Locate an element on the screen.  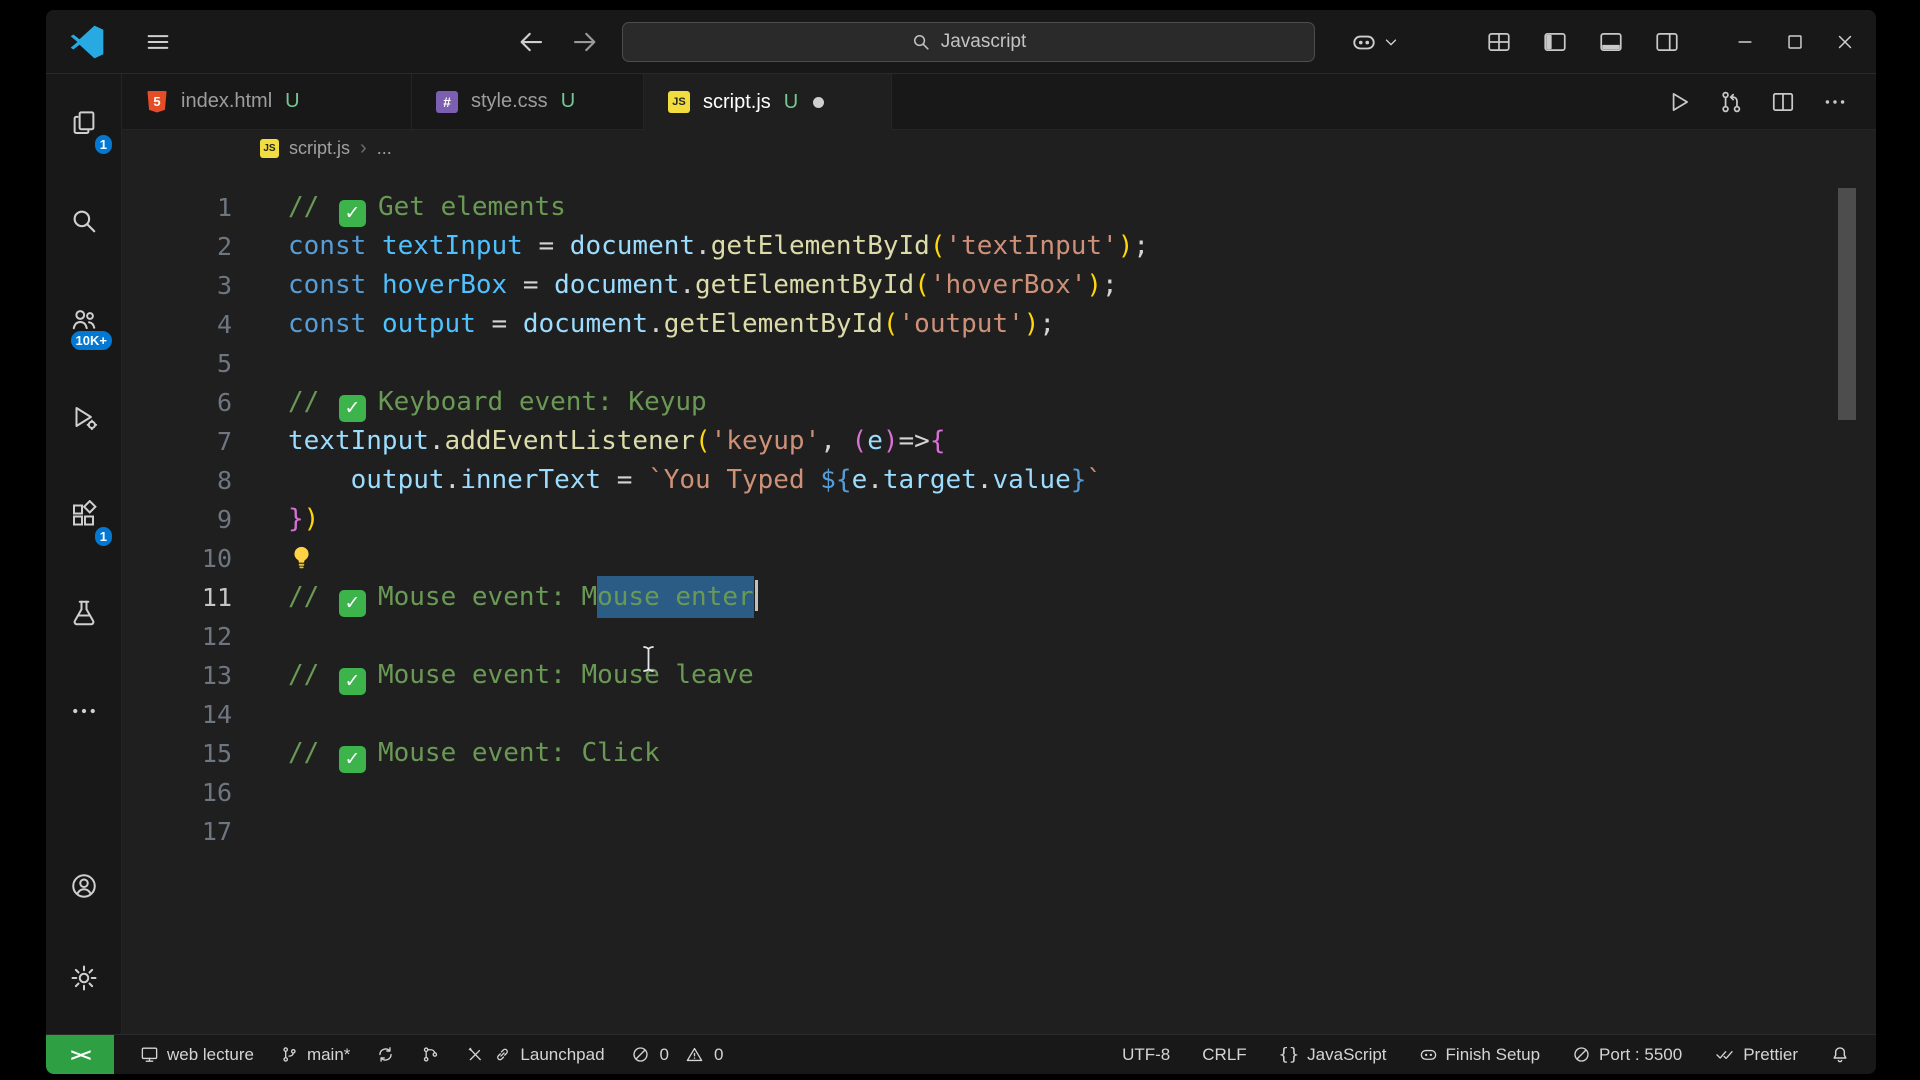
activity-testing is located at coordinates (83, 613).